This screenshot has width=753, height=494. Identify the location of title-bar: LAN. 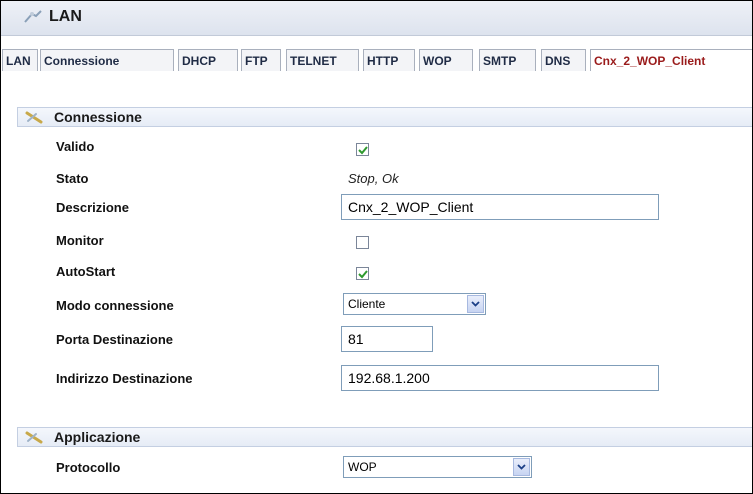
(376, 18).